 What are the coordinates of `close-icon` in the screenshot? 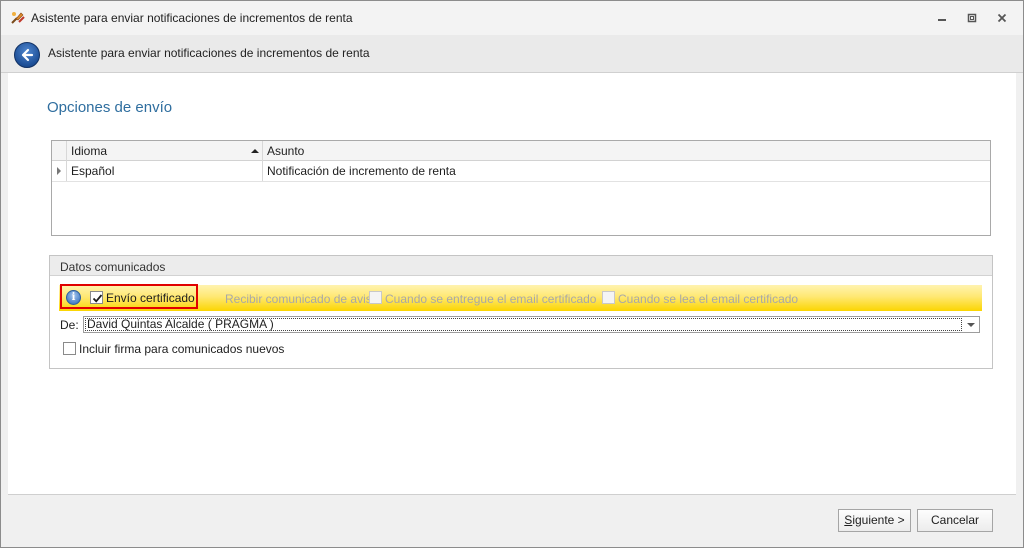 It's located at (1002, 18).